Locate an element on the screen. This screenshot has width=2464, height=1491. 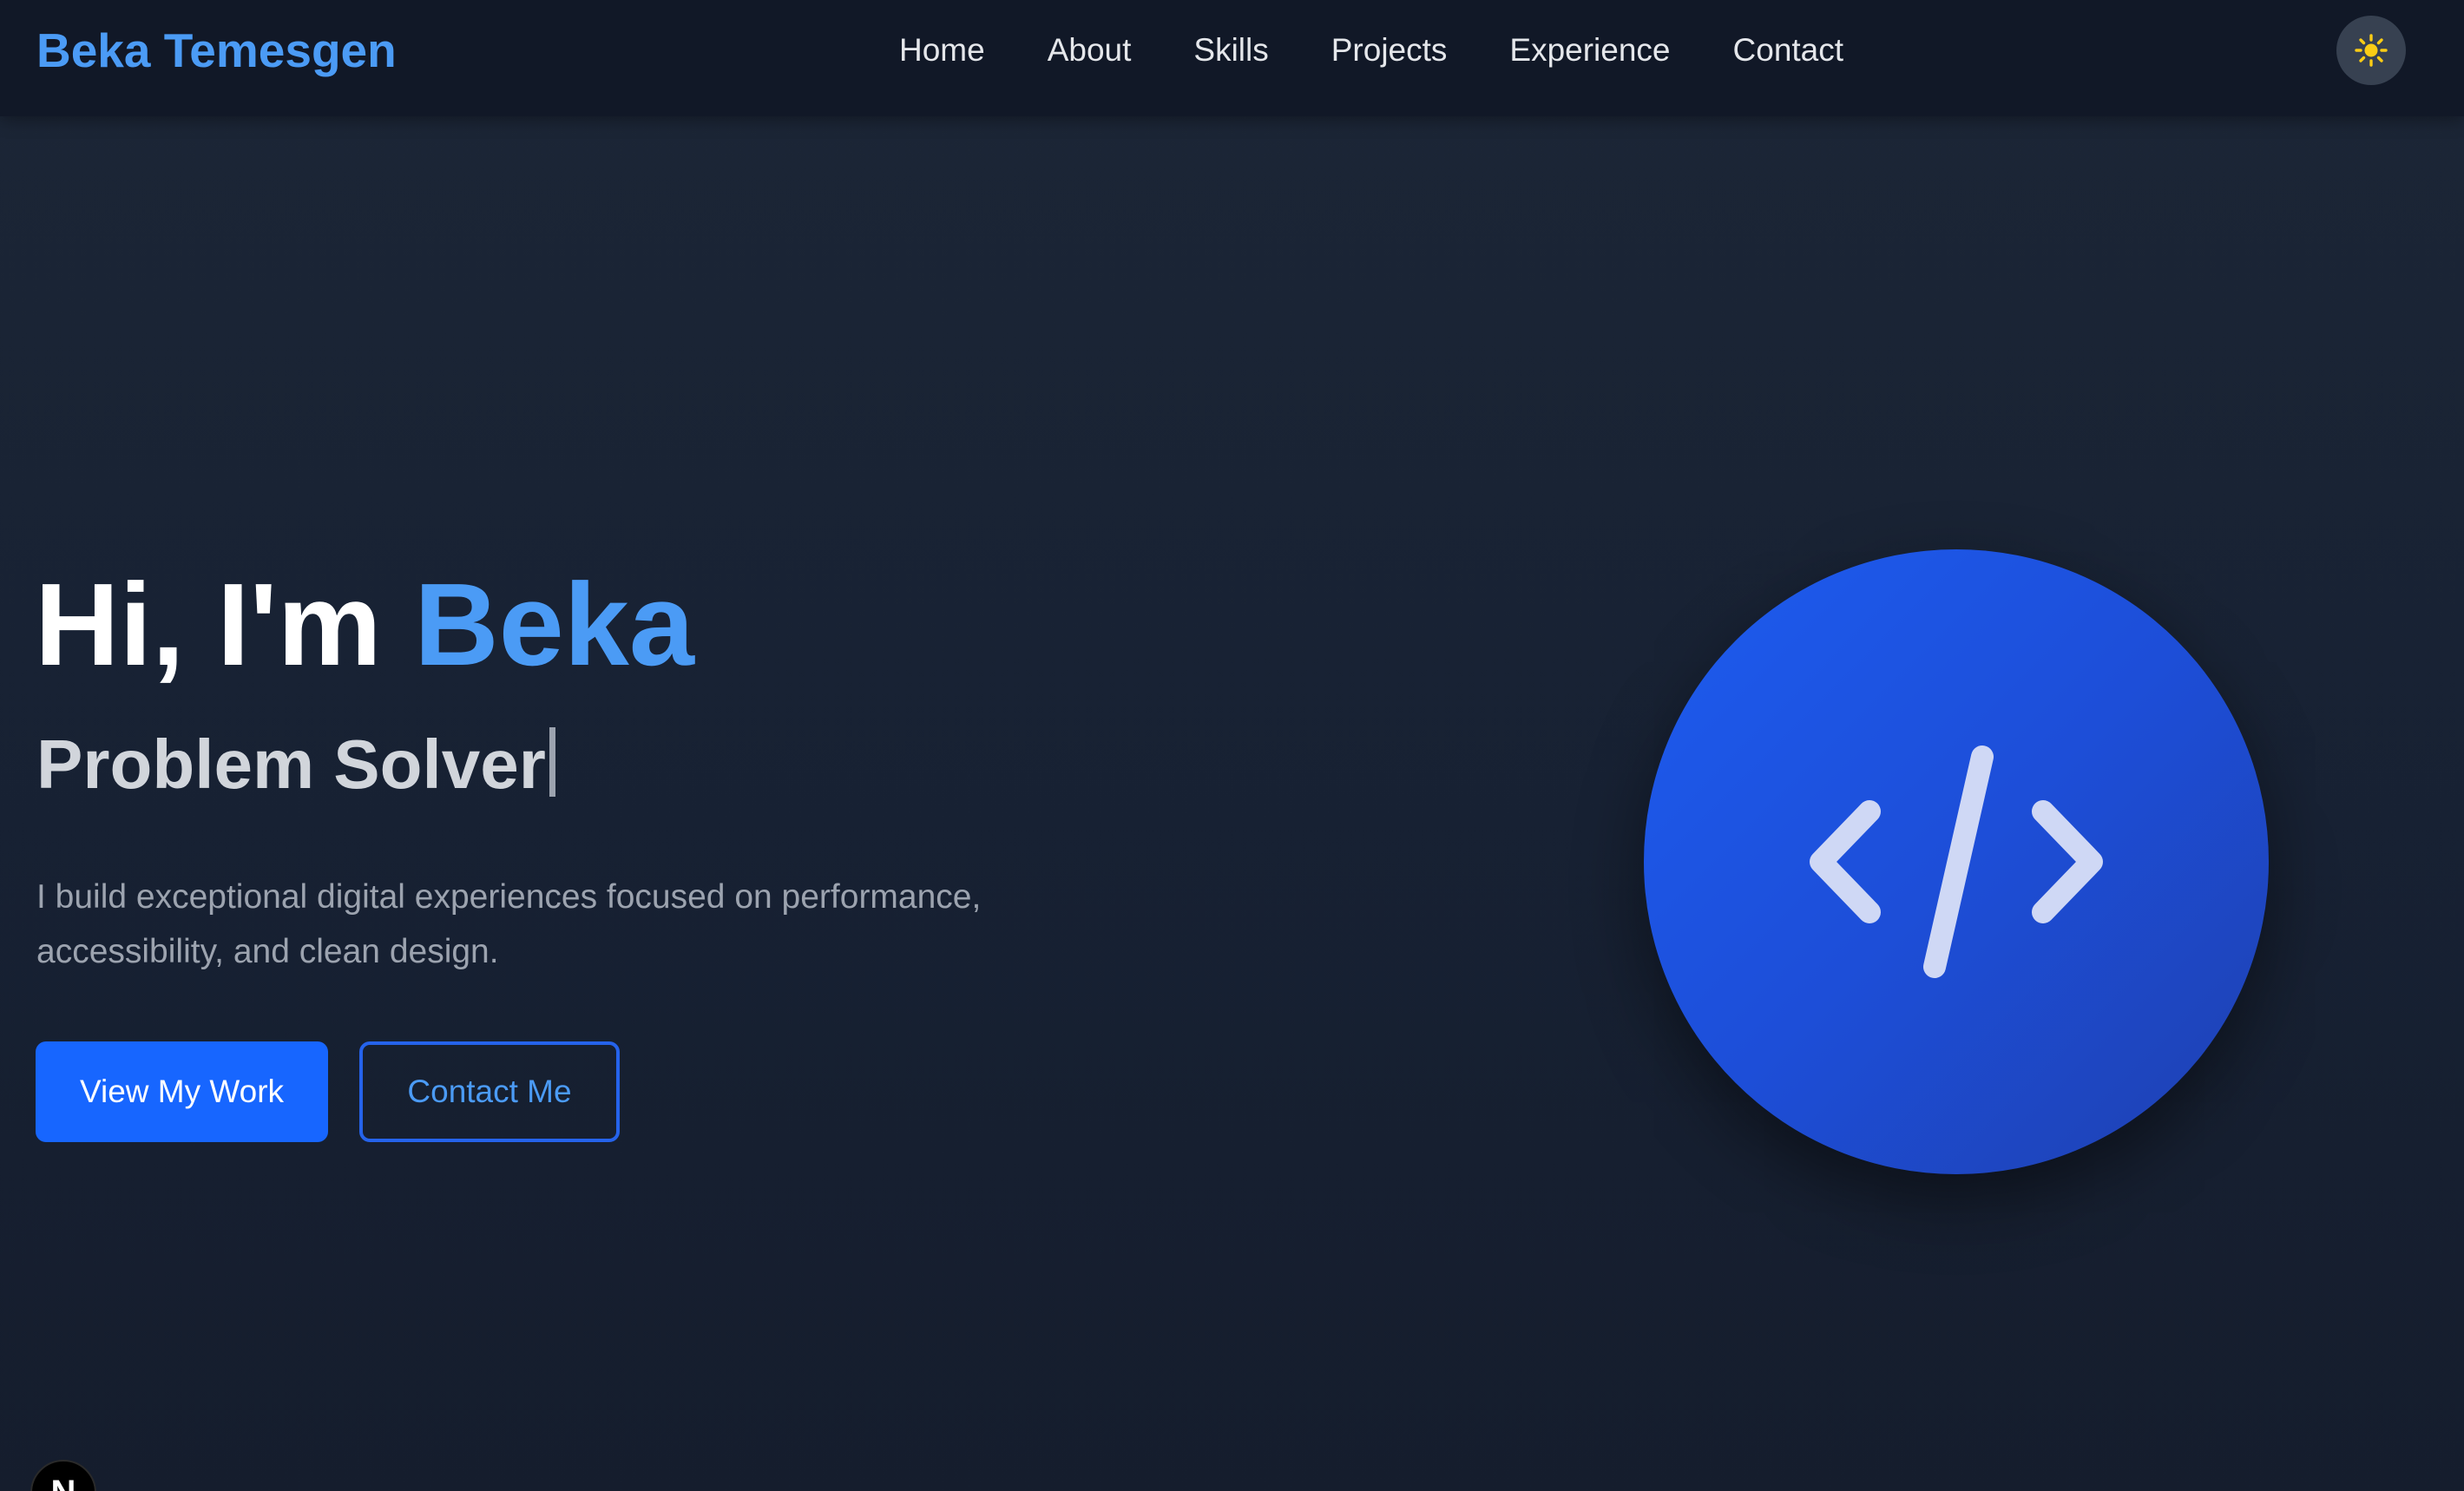
code-illustration is located at coordinates (1957, 861).